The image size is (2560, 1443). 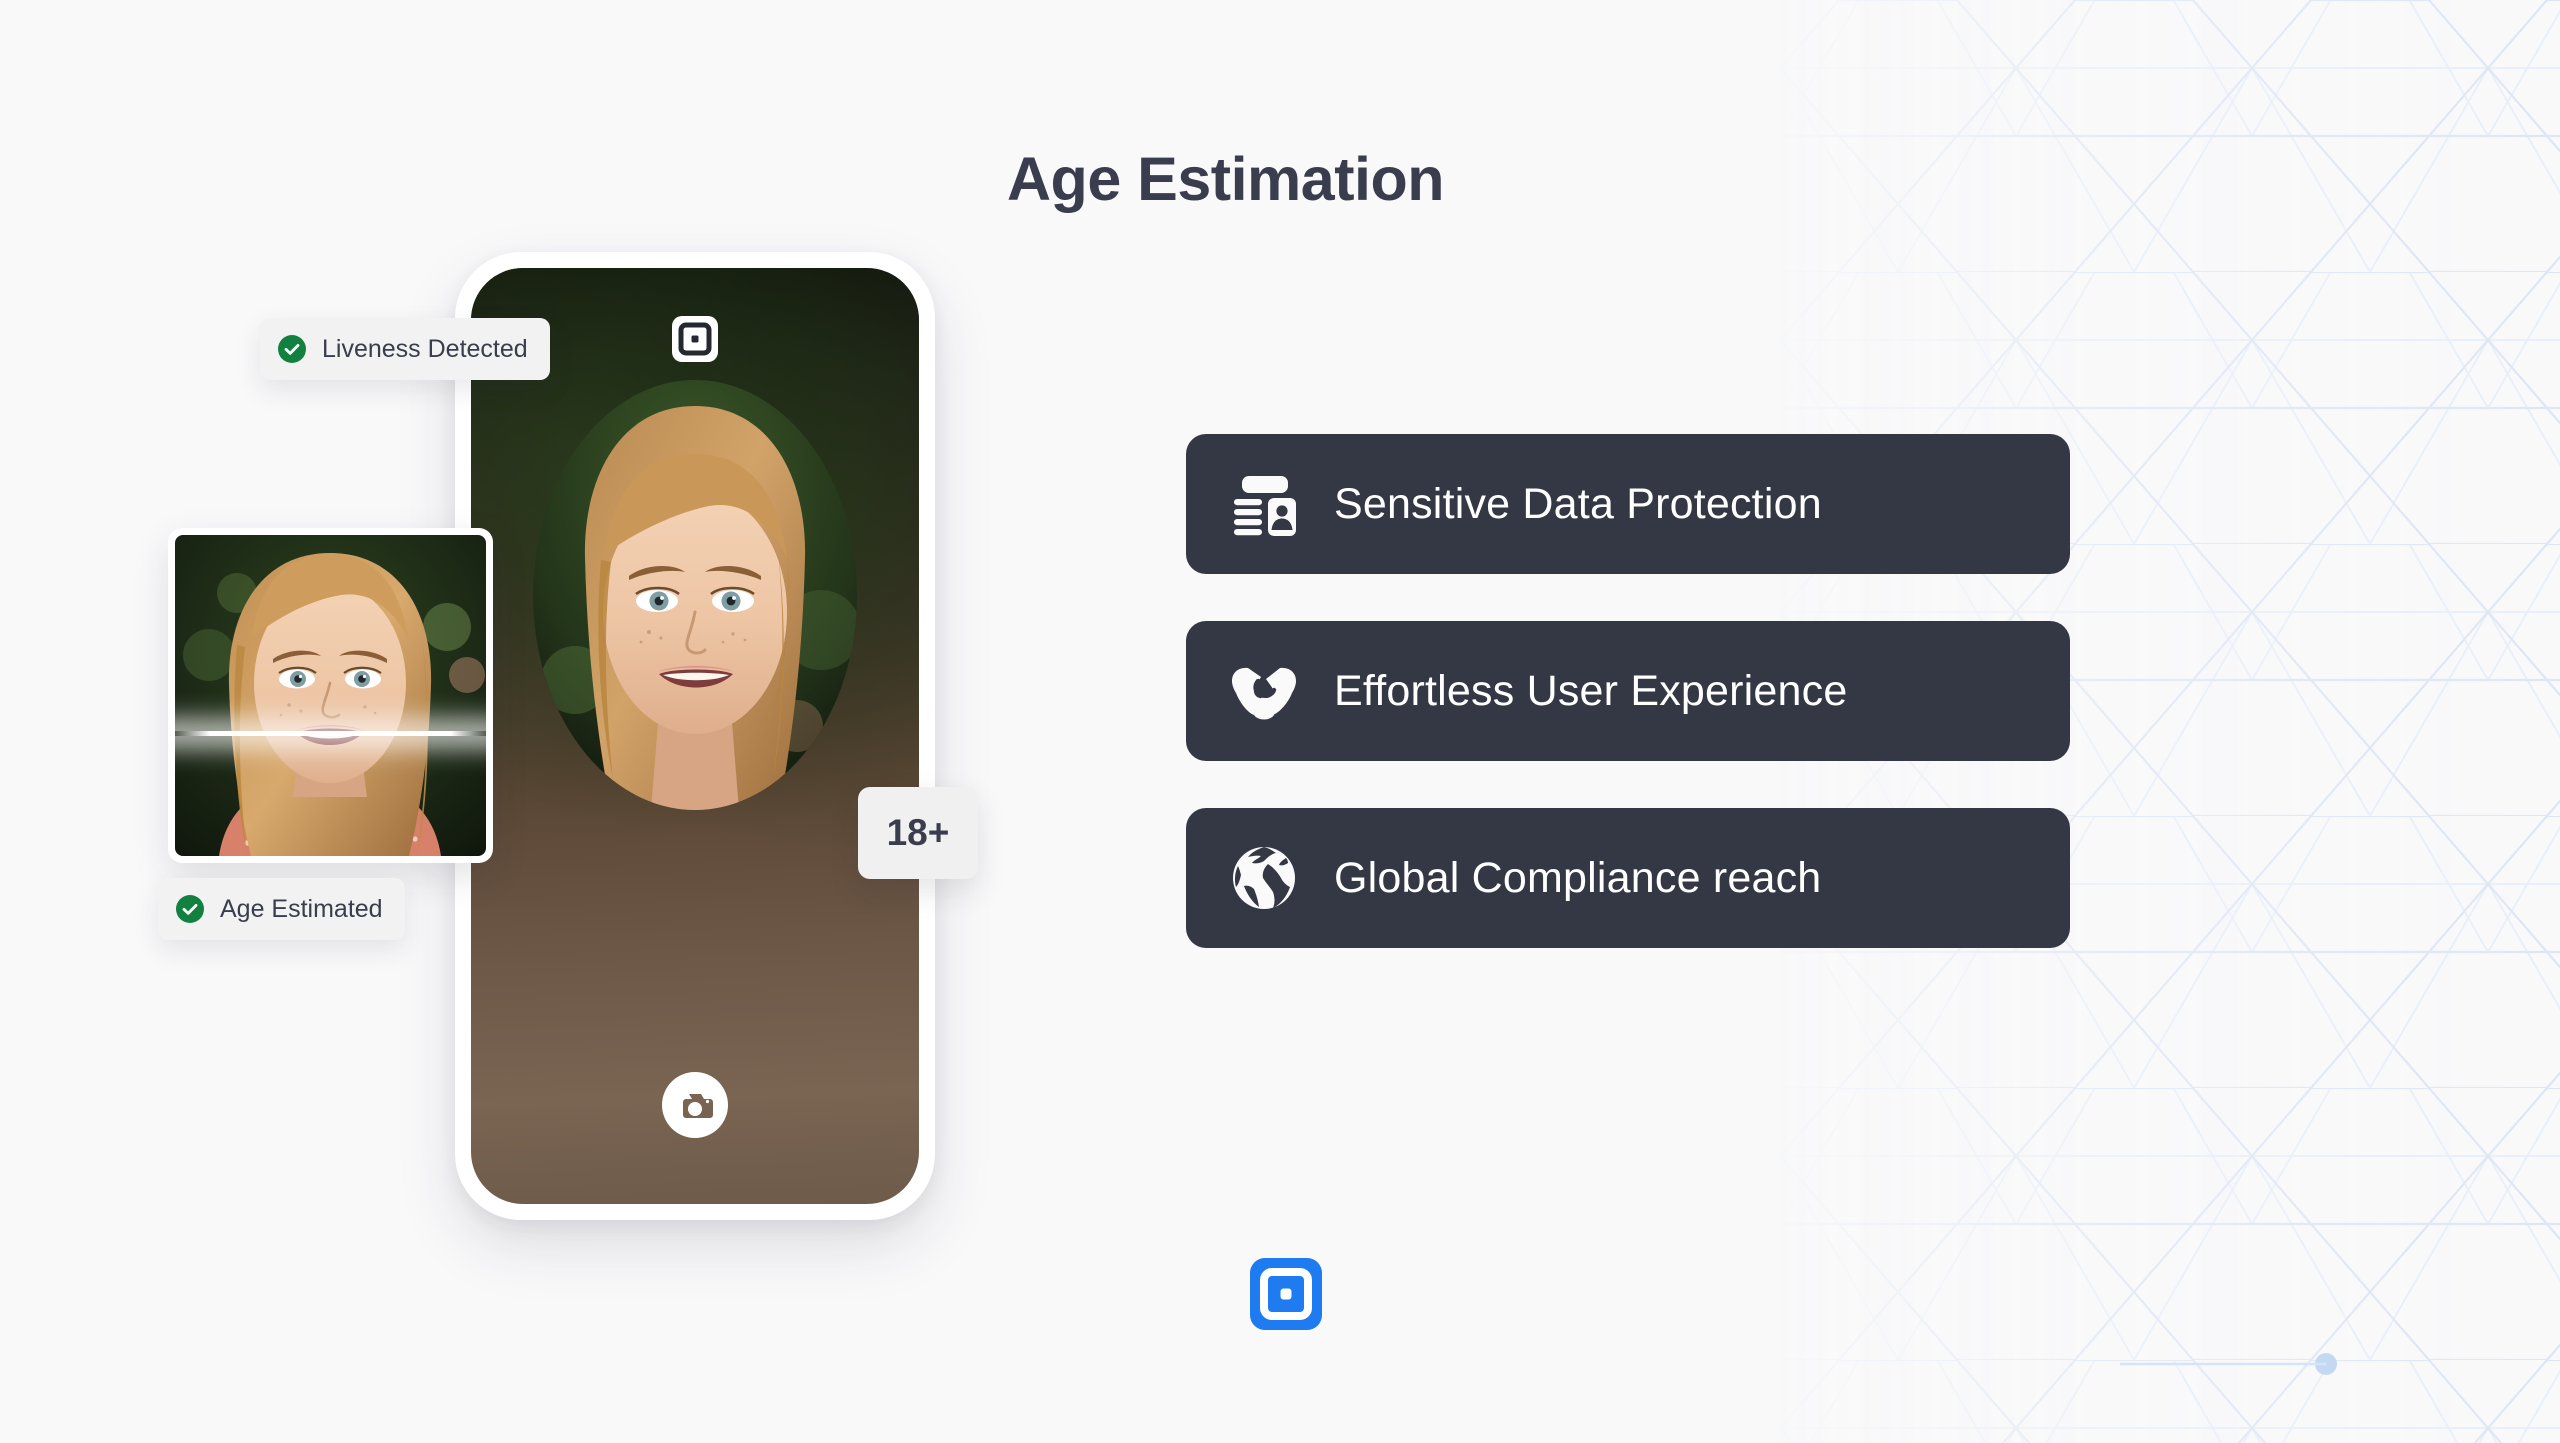 What do you see at coordinates (1591, 690) in the screenshot?
I see `feature-label: Effortless User Experience` at bounding box center [1591, 690].